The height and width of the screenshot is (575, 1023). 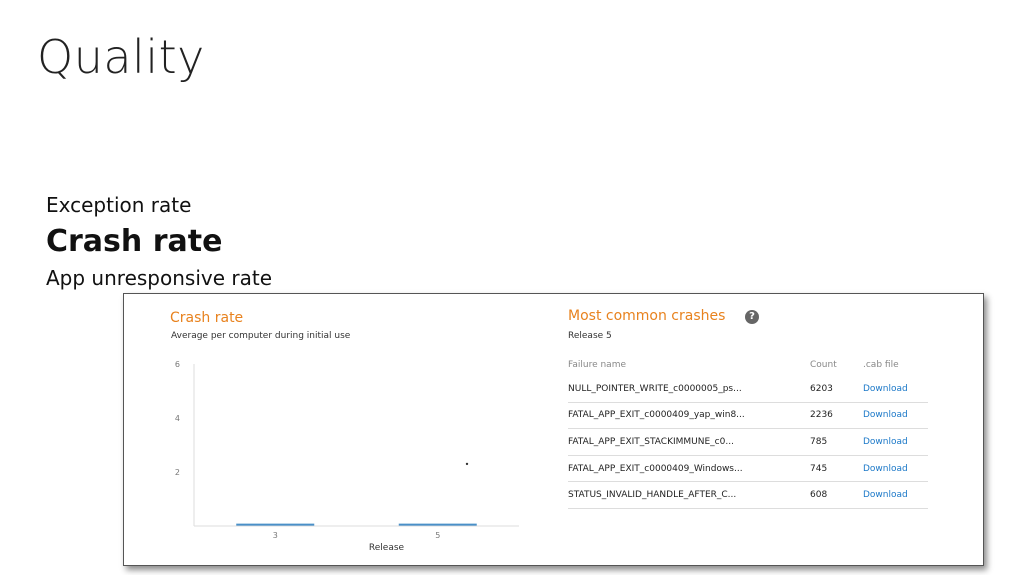 What do you see at coordinates (467, 464) in the screenshot?
I see `data-point` at bounding box center [467, 464].